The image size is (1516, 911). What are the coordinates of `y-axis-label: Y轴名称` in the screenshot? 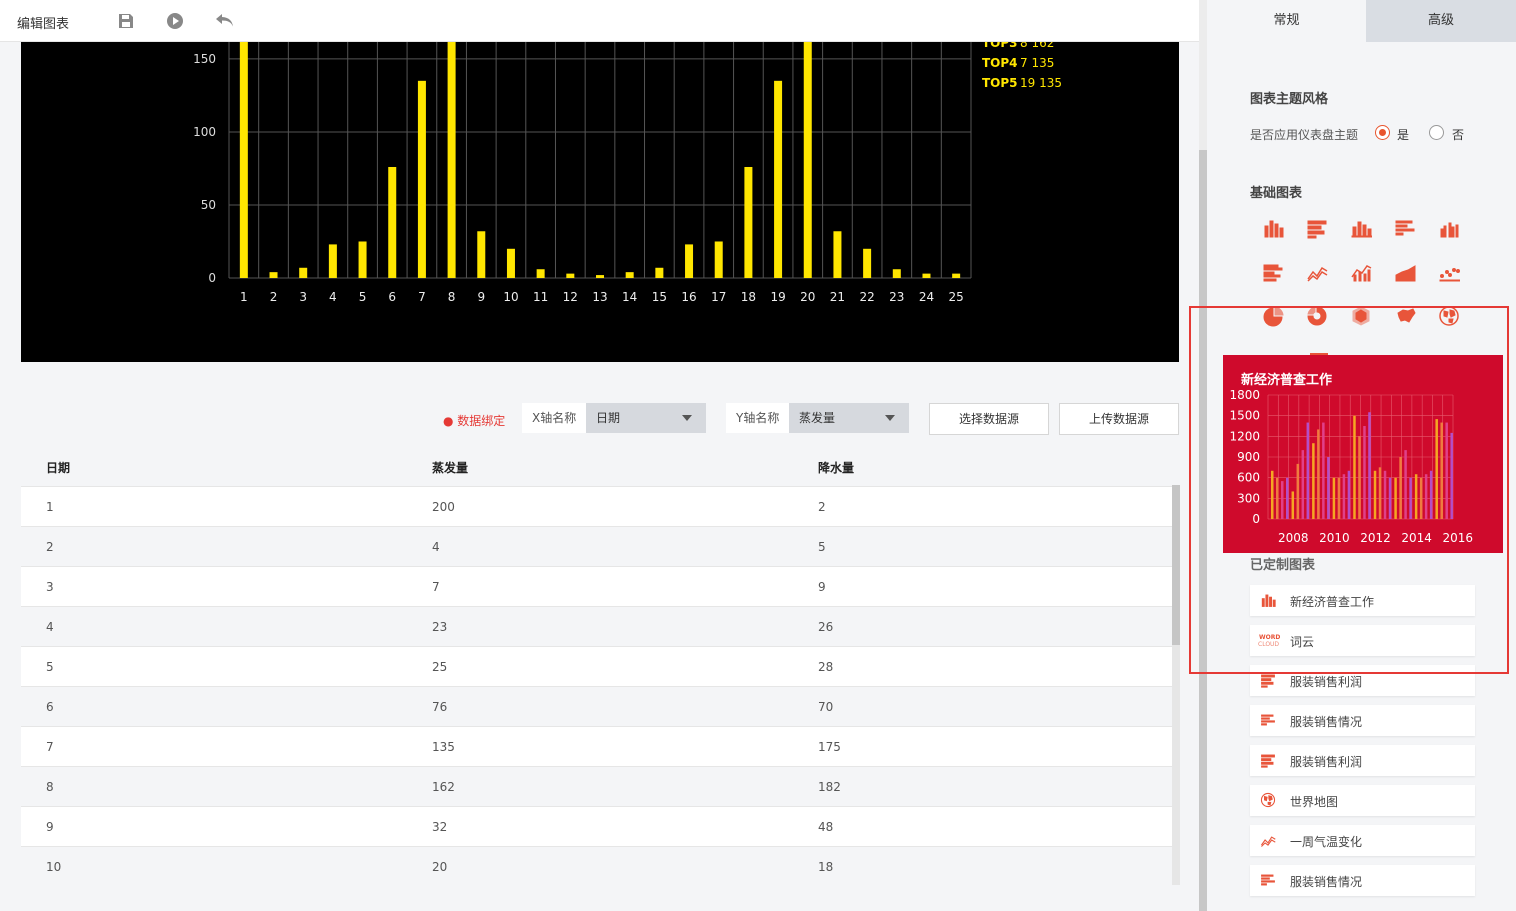 It's located at (758, 418).